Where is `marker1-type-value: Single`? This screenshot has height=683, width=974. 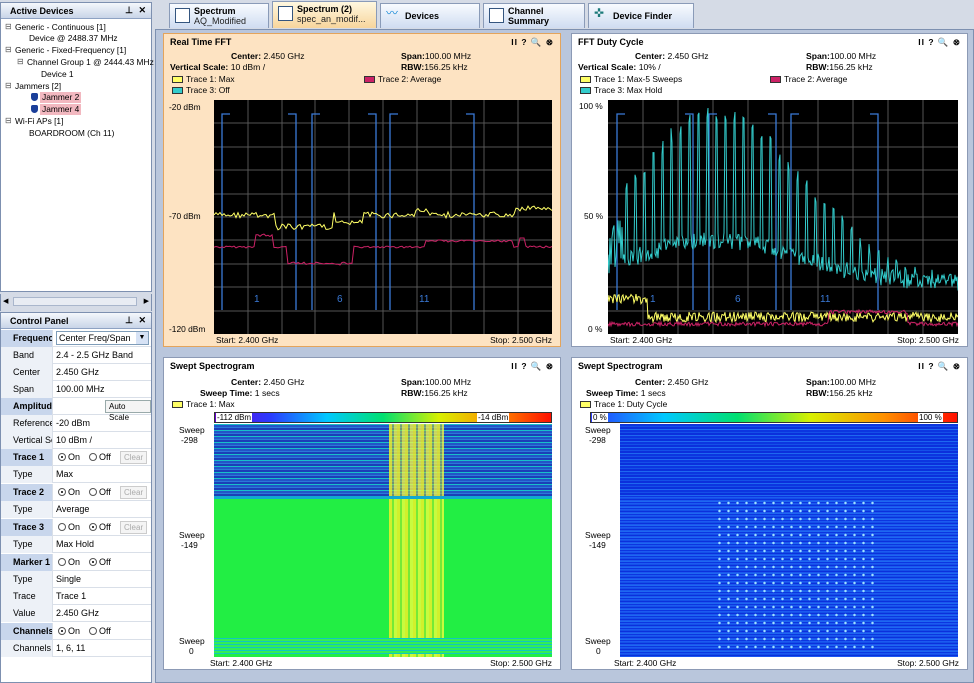
marker1-type-value: Single is located at coordinates (68, 579).